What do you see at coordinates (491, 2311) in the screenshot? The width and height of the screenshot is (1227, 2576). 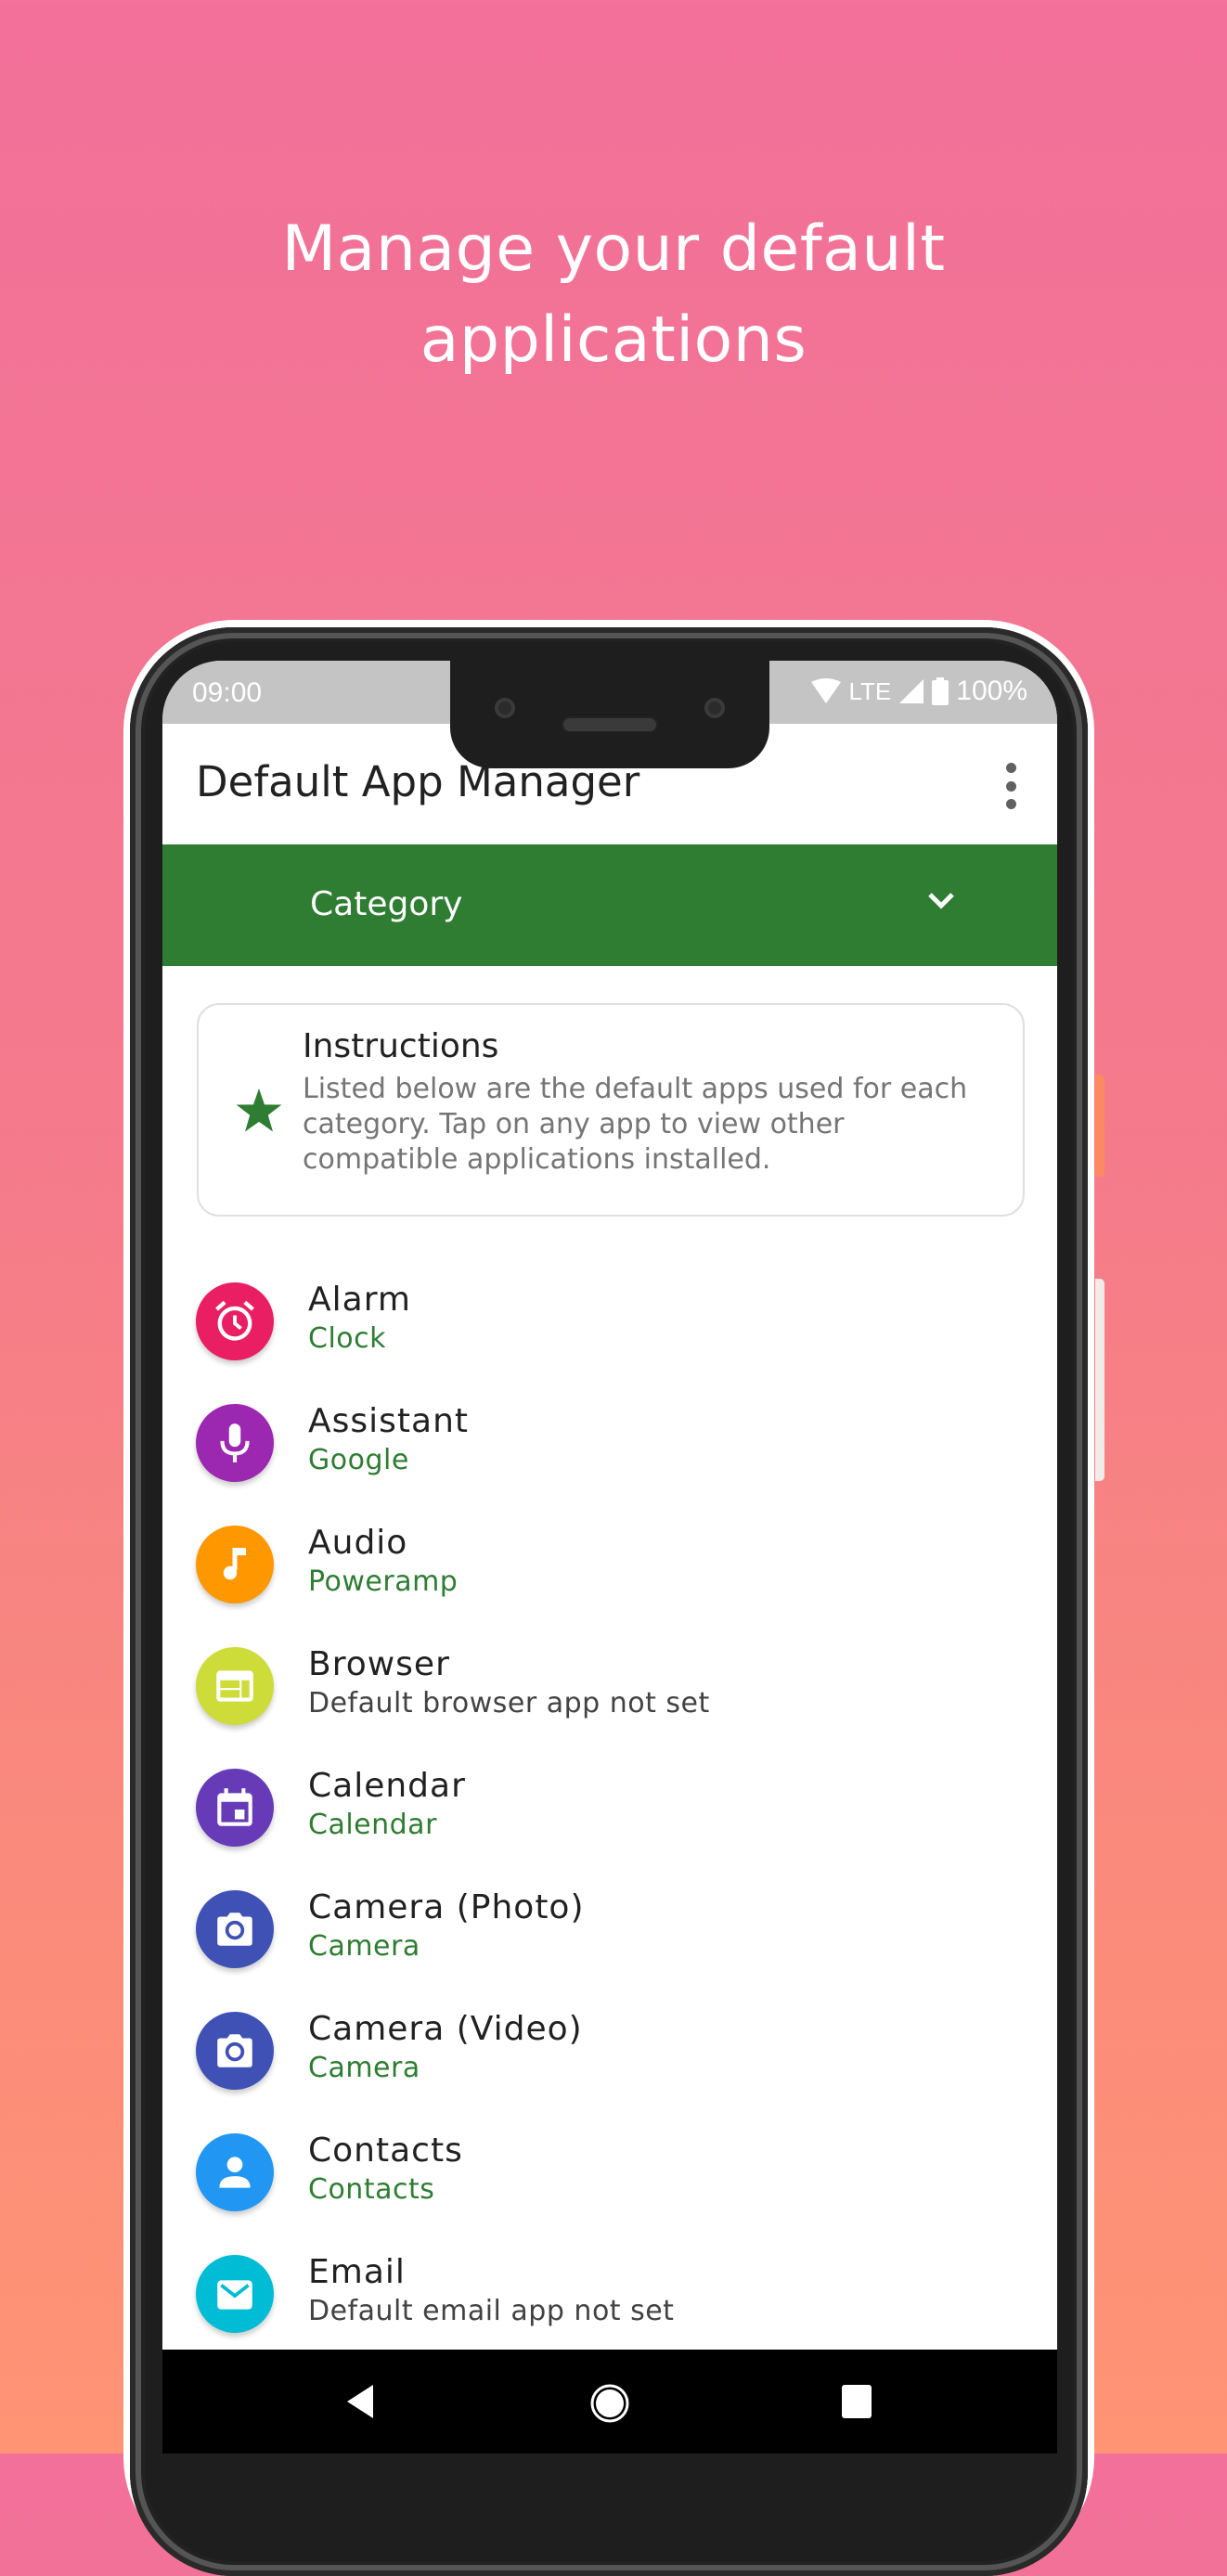 I see `list-item-default-app: Default email app not set` at bounding box center [491, 2311].